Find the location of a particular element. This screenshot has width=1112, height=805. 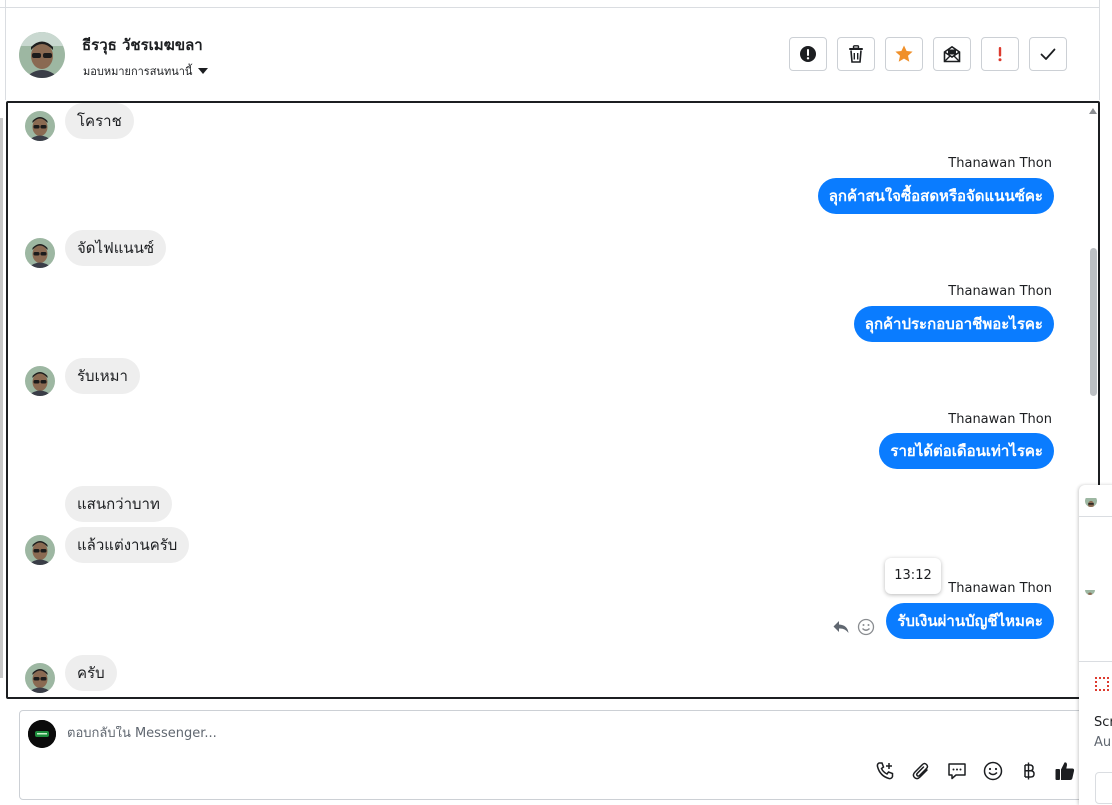

exclamation-icon is located at coordinates (1000, 54).